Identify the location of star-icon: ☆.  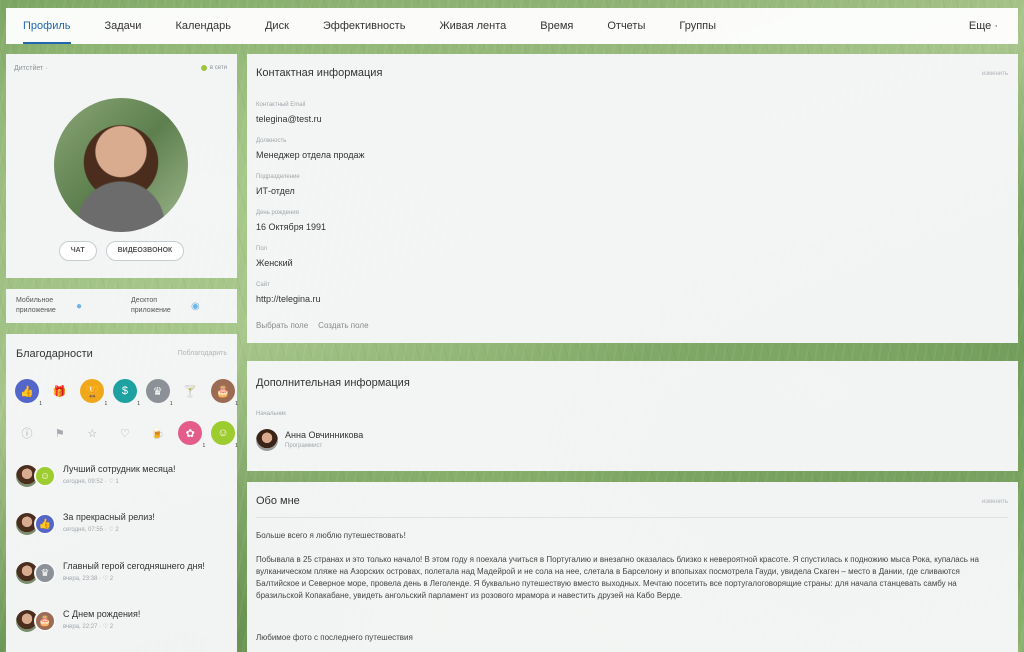
(92, 433).